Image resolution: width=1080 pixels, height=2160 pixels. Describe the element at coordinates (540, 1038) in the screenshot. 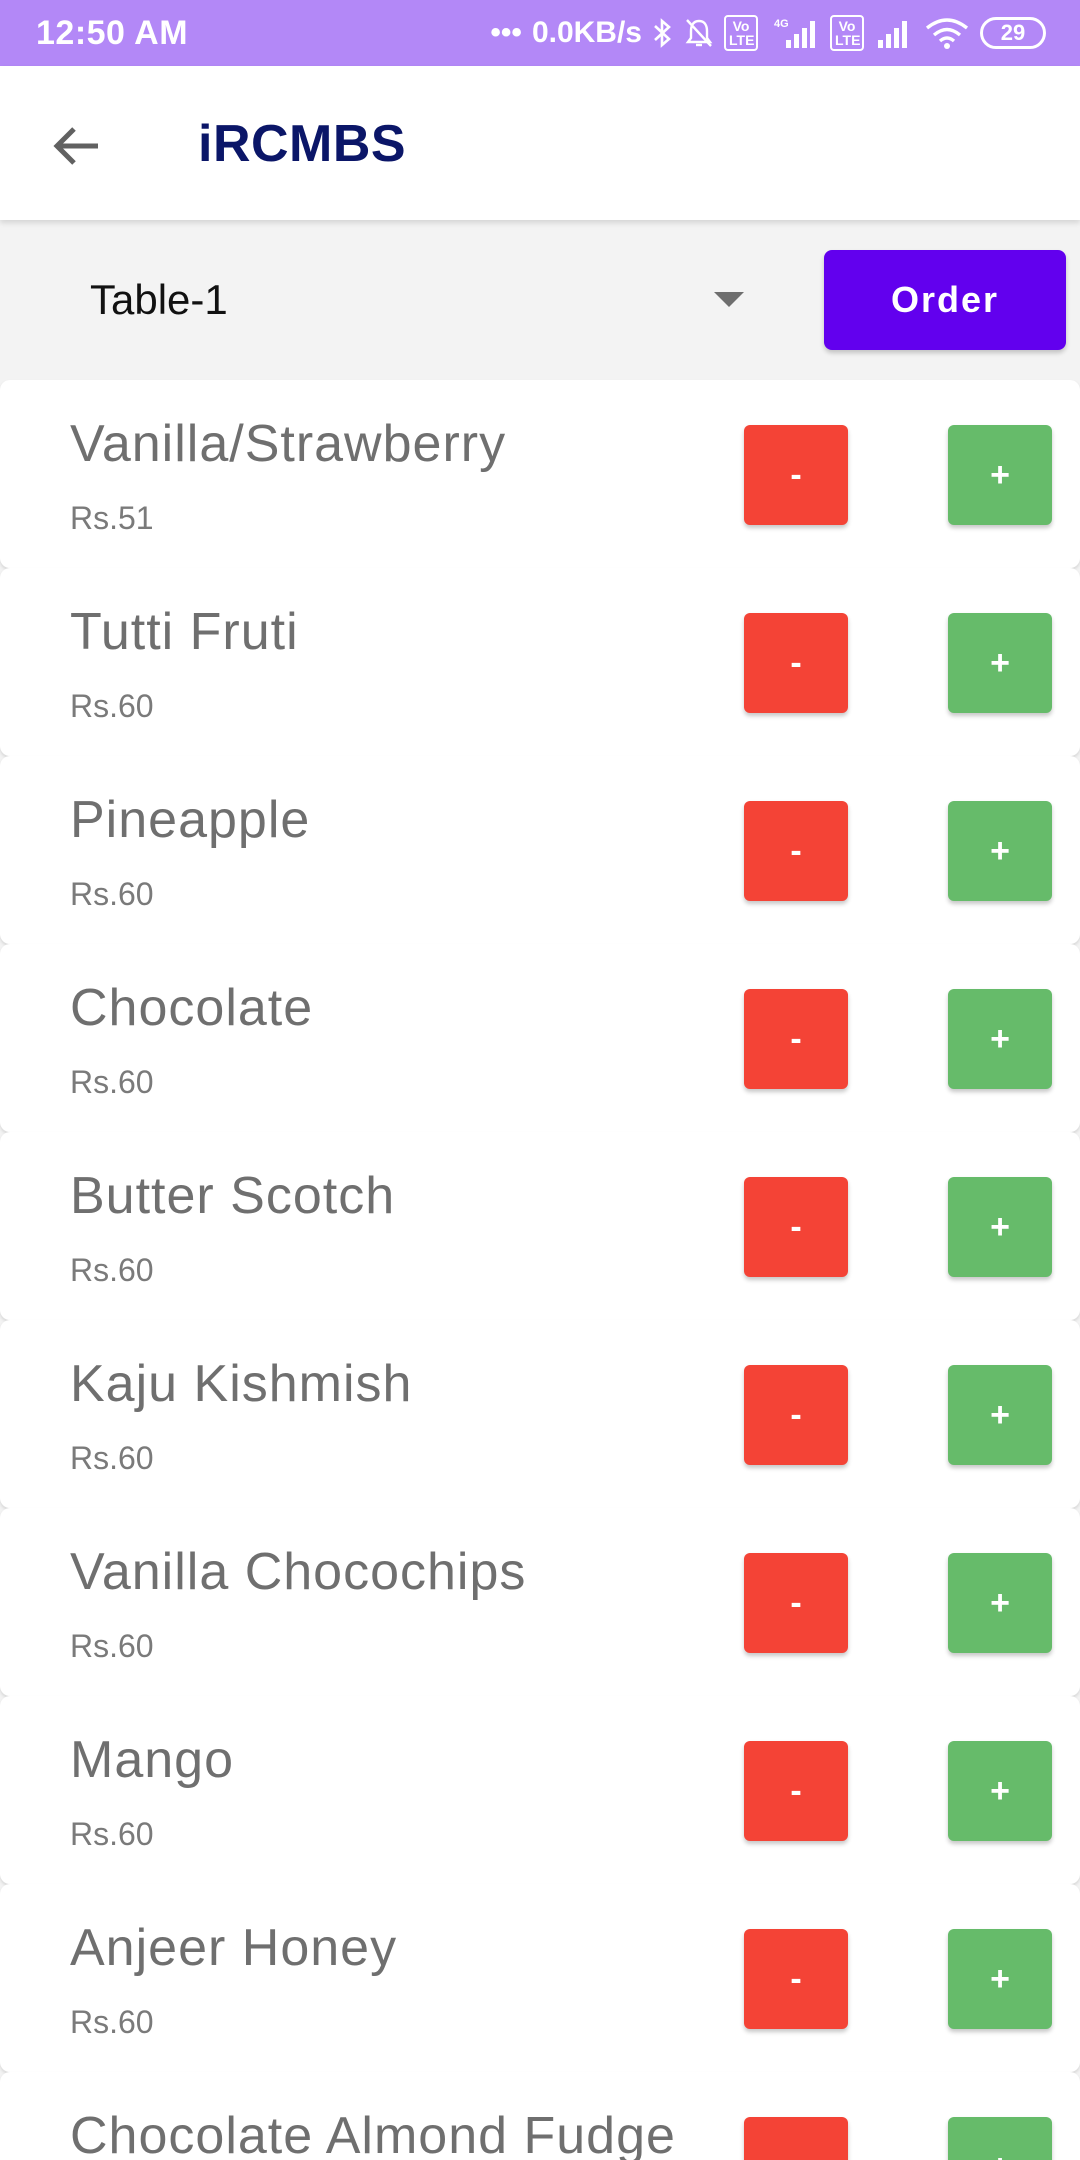

I see `menu-item-card: Chocolate Rs.60 - +` at that location.